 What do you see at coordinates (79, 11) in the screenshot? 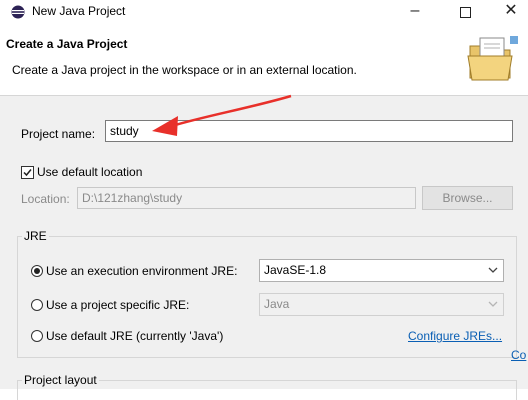
I see `window-title: New Java Project` at bounding box center [79, 11].